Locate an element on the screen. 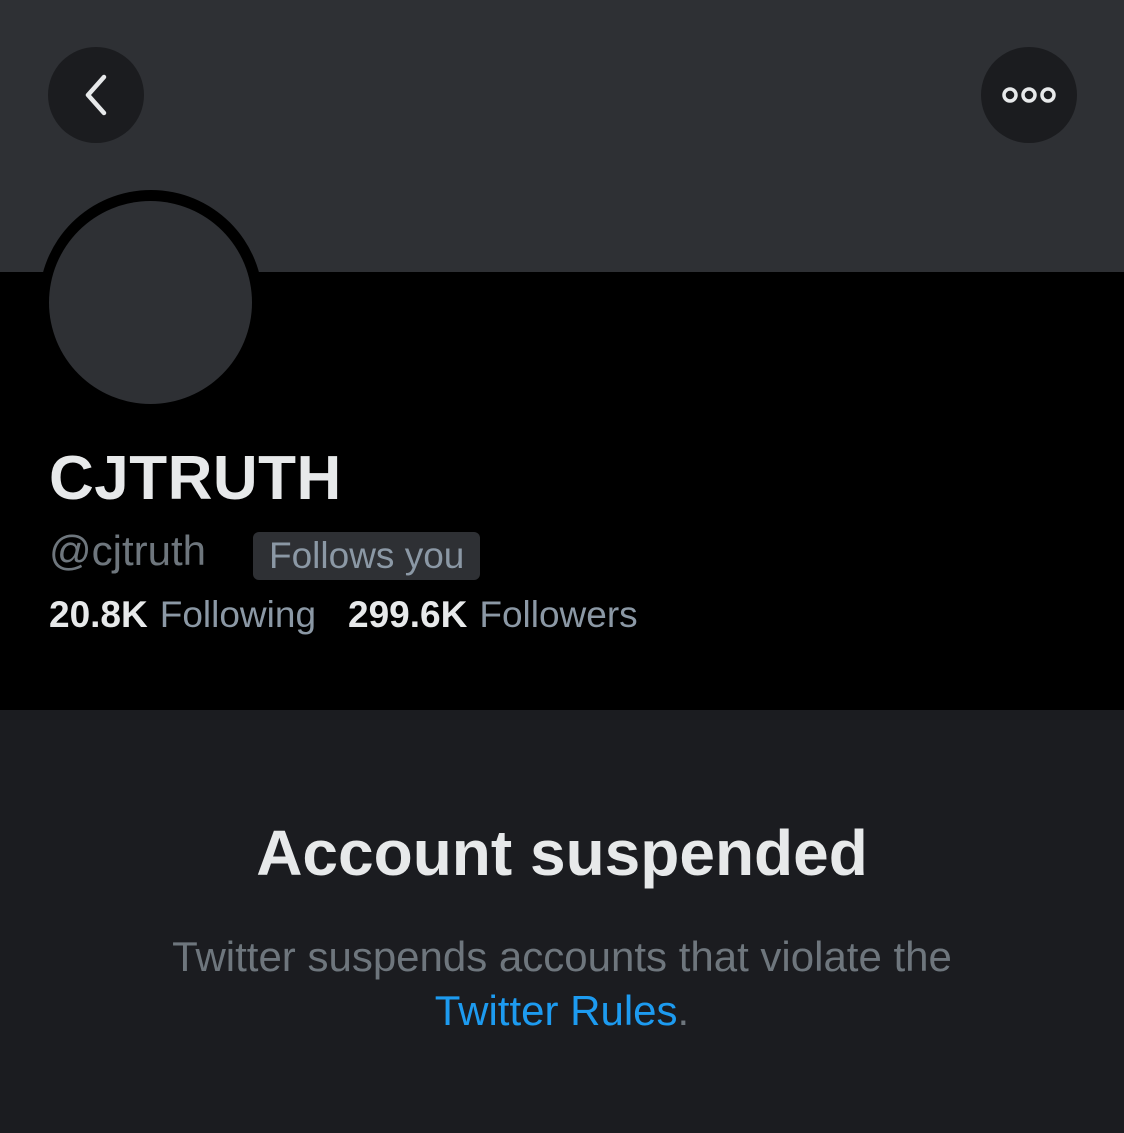 Image resolution: width=1124 pixels, height=1133 pixels. following-count: 20.8K is located at coordinates (98, 614).